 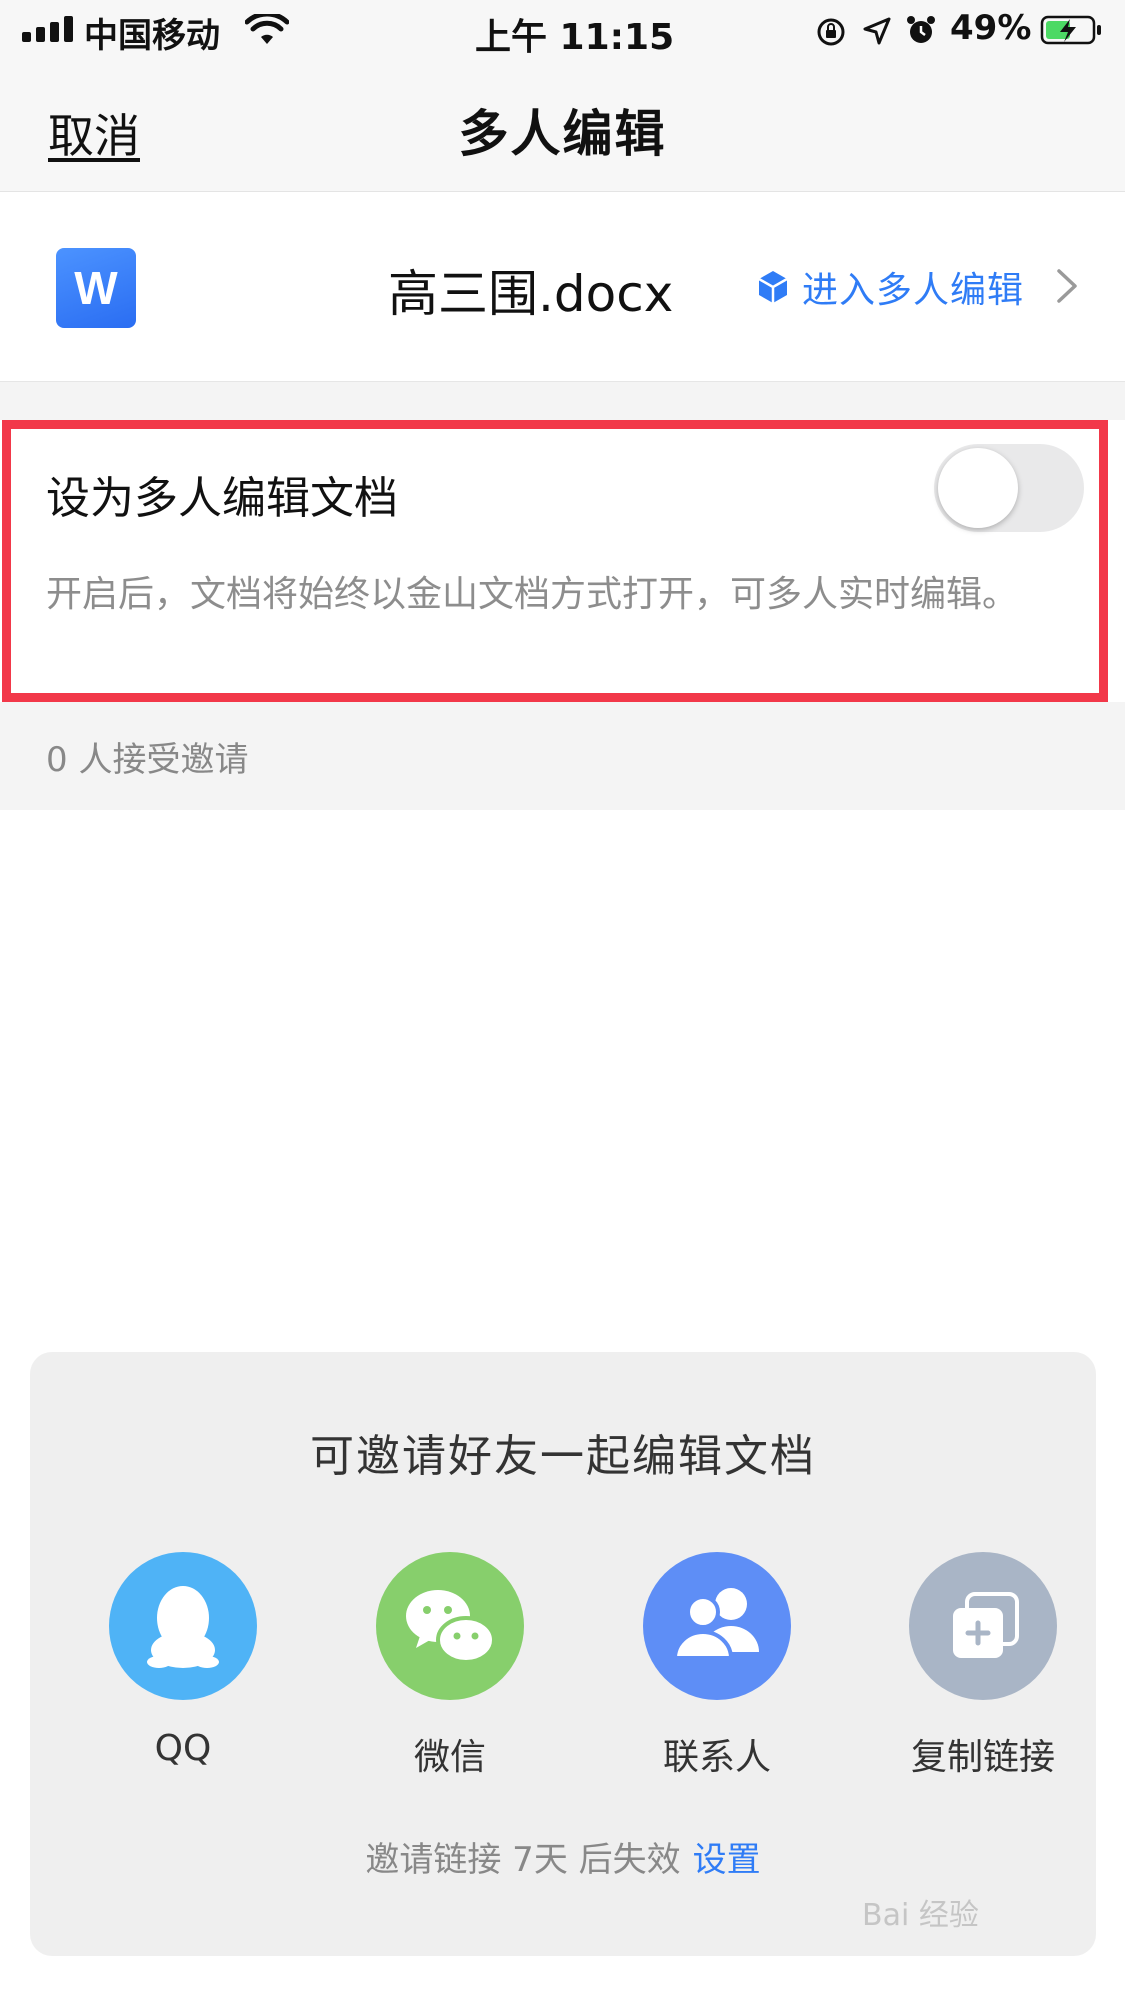 I want to click on wifi-icon, so click(x=267, y=29).